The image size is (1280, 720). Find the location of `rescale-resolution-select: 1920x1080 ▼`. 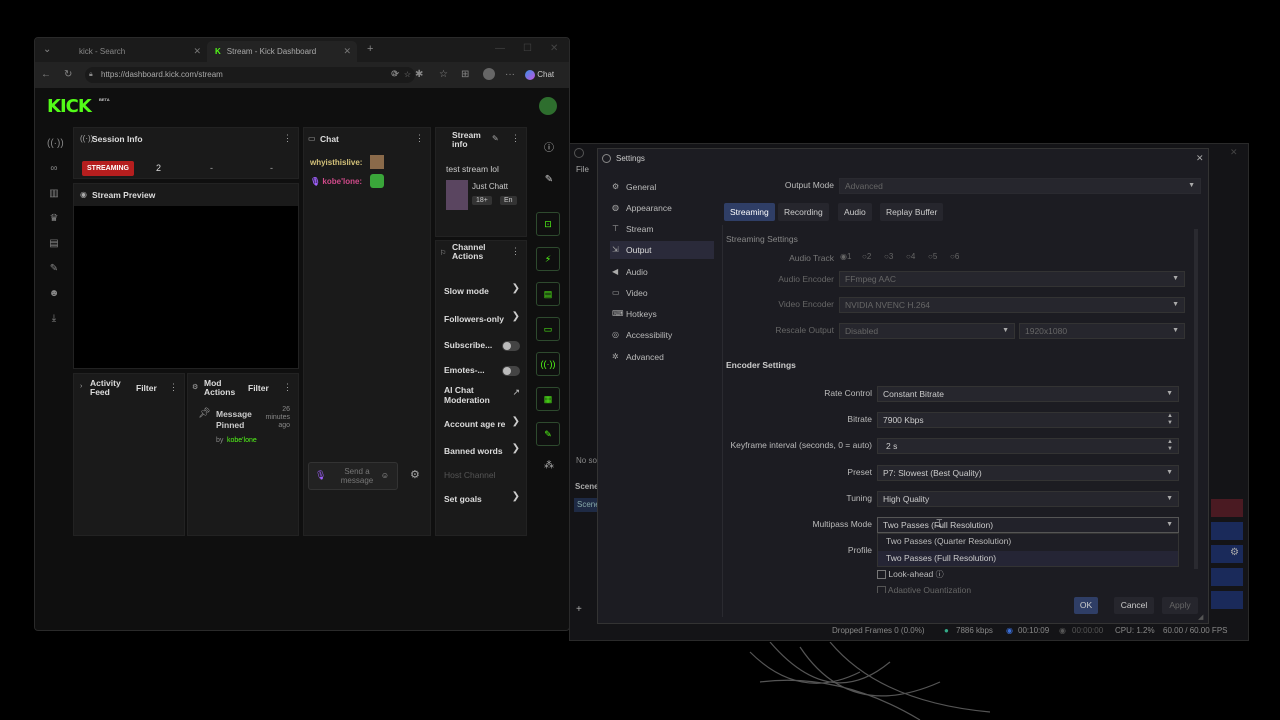

rescale-resolution-select: 1920x1080 ▼ is located at coordinates (1102, 331).